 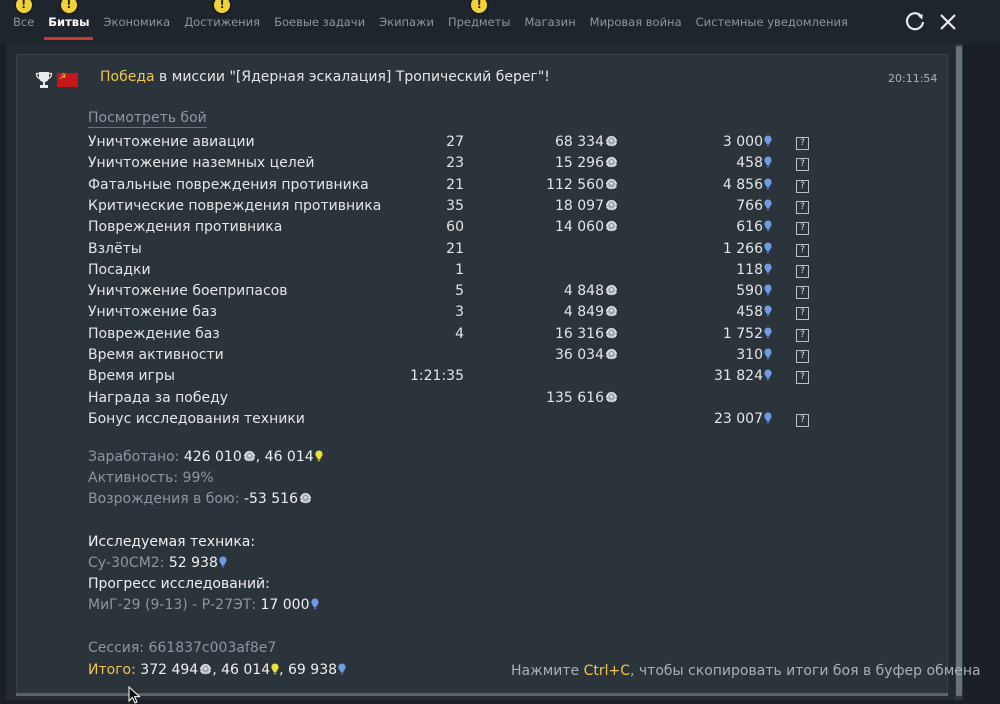 I want to click on rp-value: 1 266, so click(x=742, y=248).